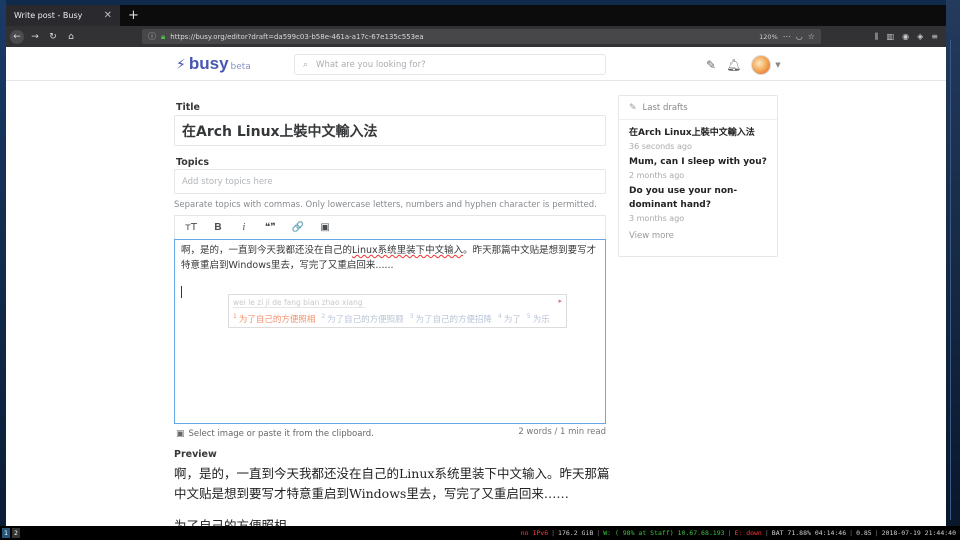 This screenshot has width=960, height=540. Describe the element at coordinates (698, 162) in the screenshot. I see `draft-title: Mum, can I sleep with you?` at that location.